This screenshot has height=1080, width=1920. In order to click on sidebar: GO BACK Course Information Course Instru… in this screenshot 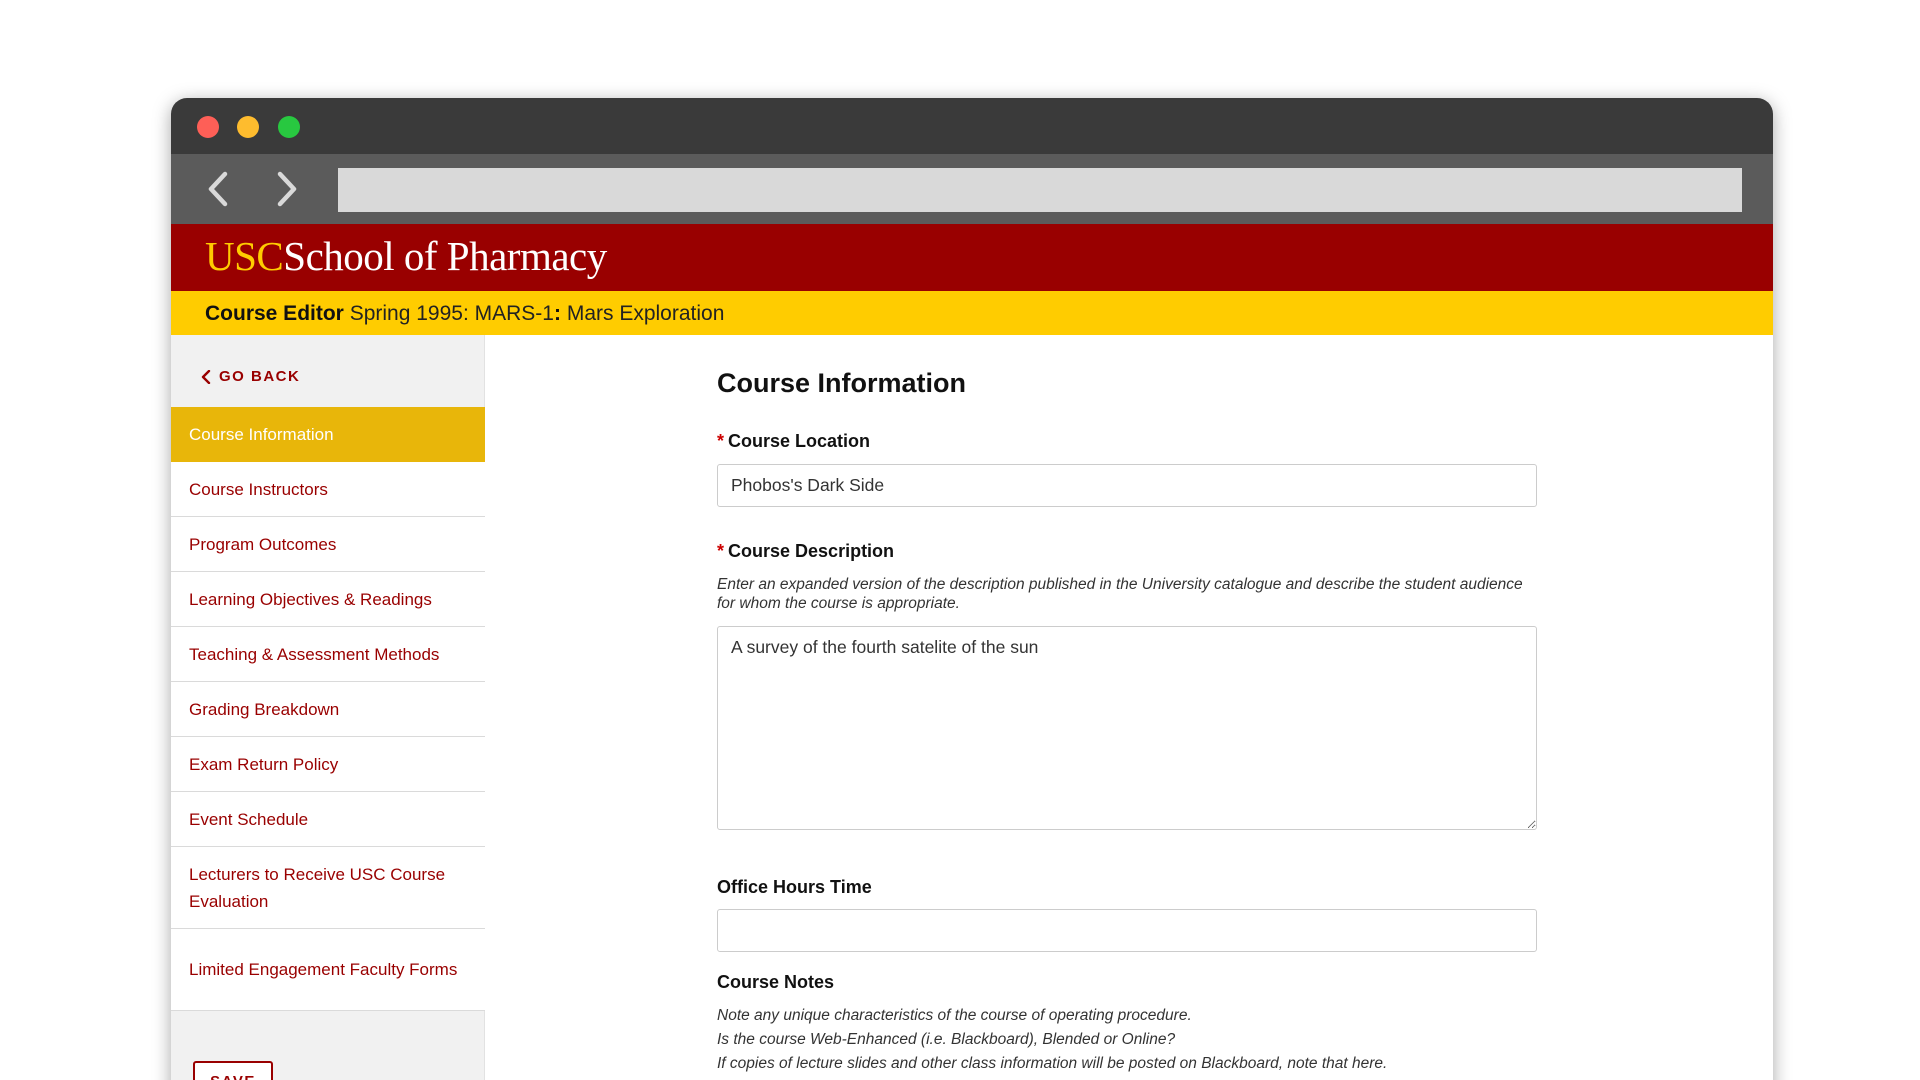, I will do `click(328, 707)`.